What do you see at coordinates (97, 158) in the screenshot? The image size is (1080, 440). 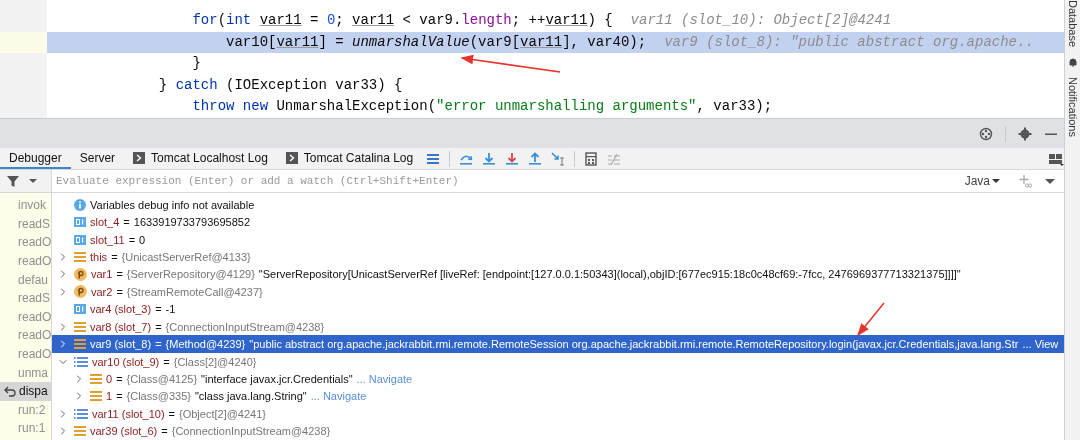 I see `panel-tab: Server` at bounding box center [97, 158].